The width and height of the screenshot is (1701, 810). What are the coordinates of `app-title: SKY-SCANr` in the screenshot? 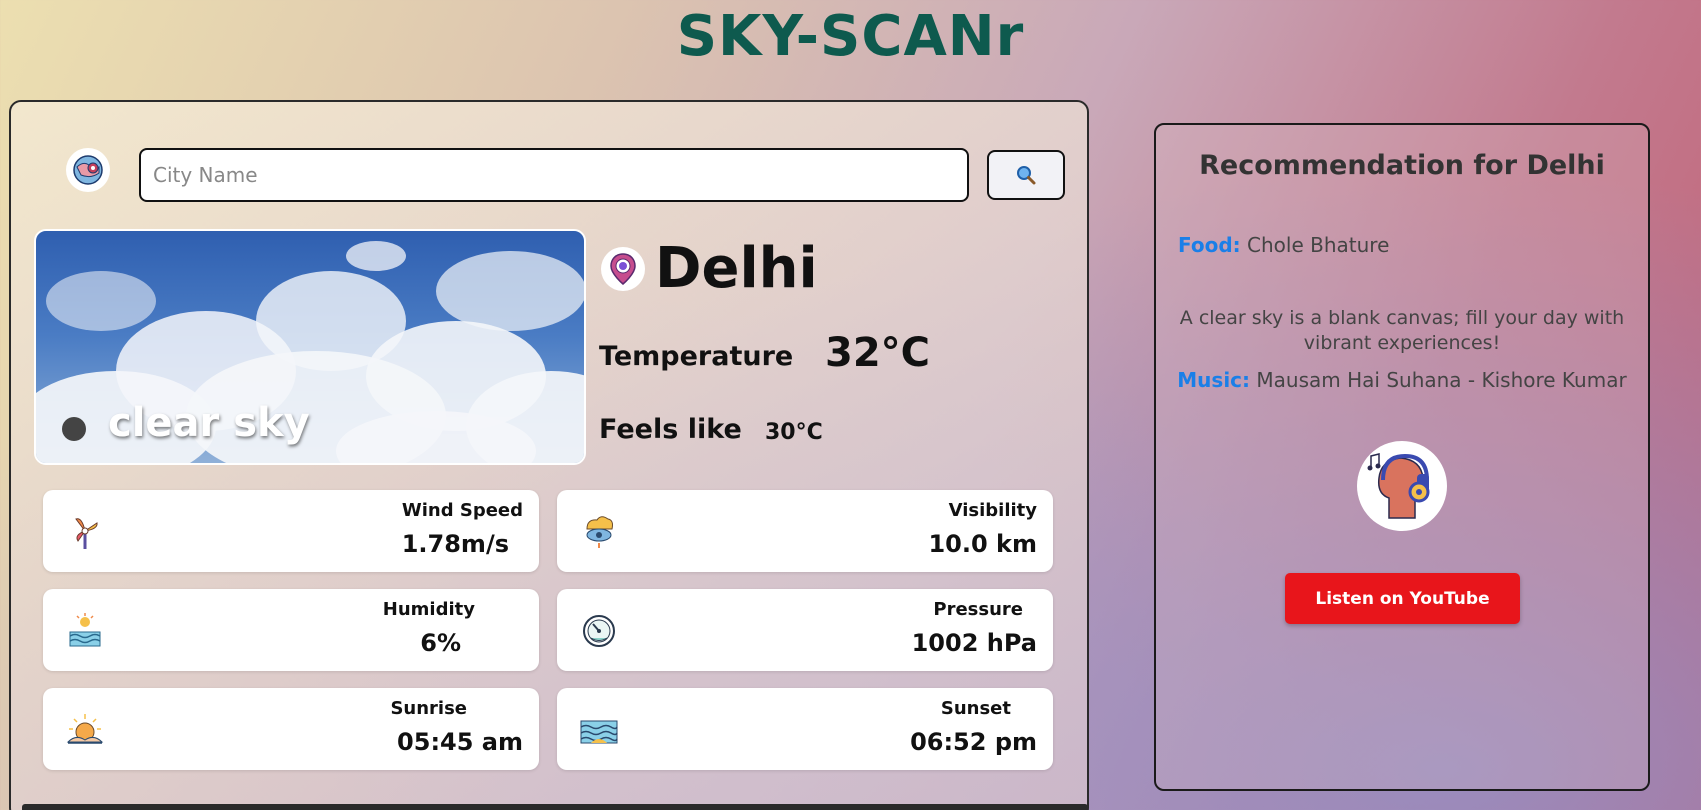 It's located at (850, 36).